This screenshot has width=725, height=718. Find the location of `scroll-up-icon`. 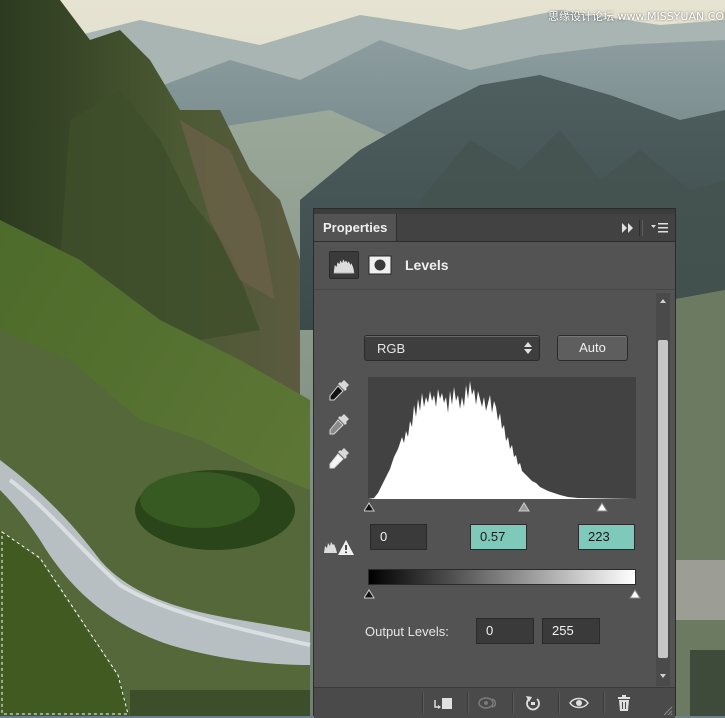

scroll-up-icon is located at coordinates (663, 301).